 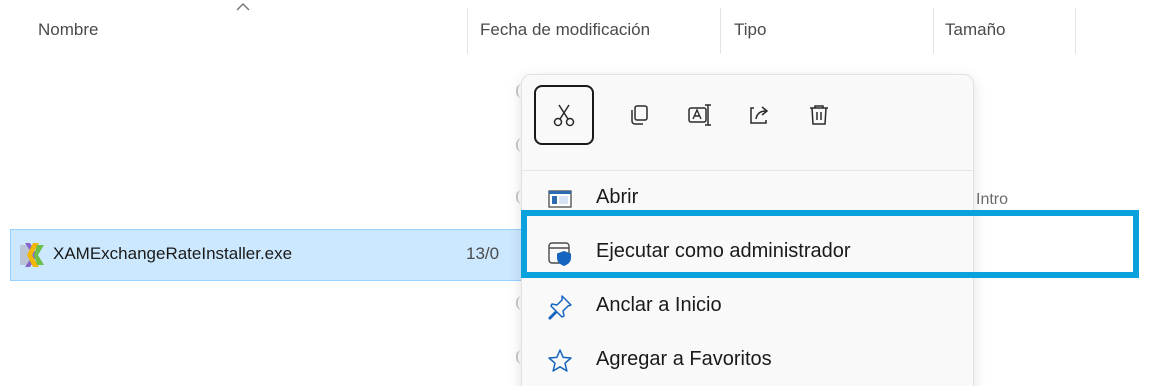 I want to click on rename-button, so click(x=699, y=115).